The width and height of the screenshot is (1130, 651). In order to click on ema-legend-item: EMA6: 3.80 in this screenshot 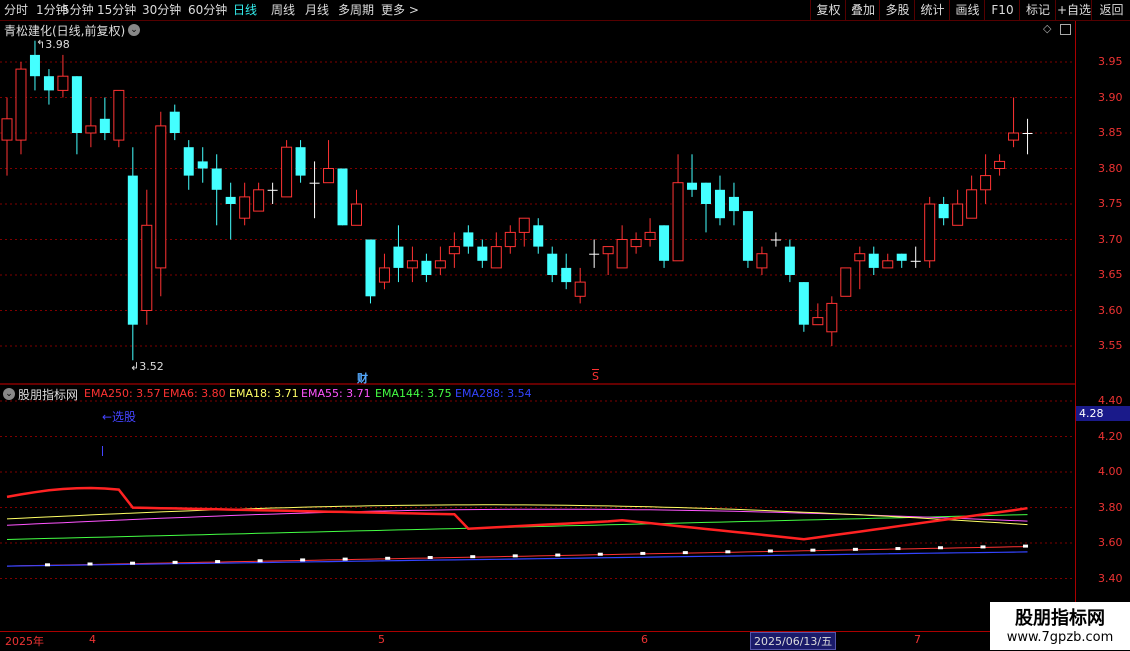, I will do `click(194, 393)`.